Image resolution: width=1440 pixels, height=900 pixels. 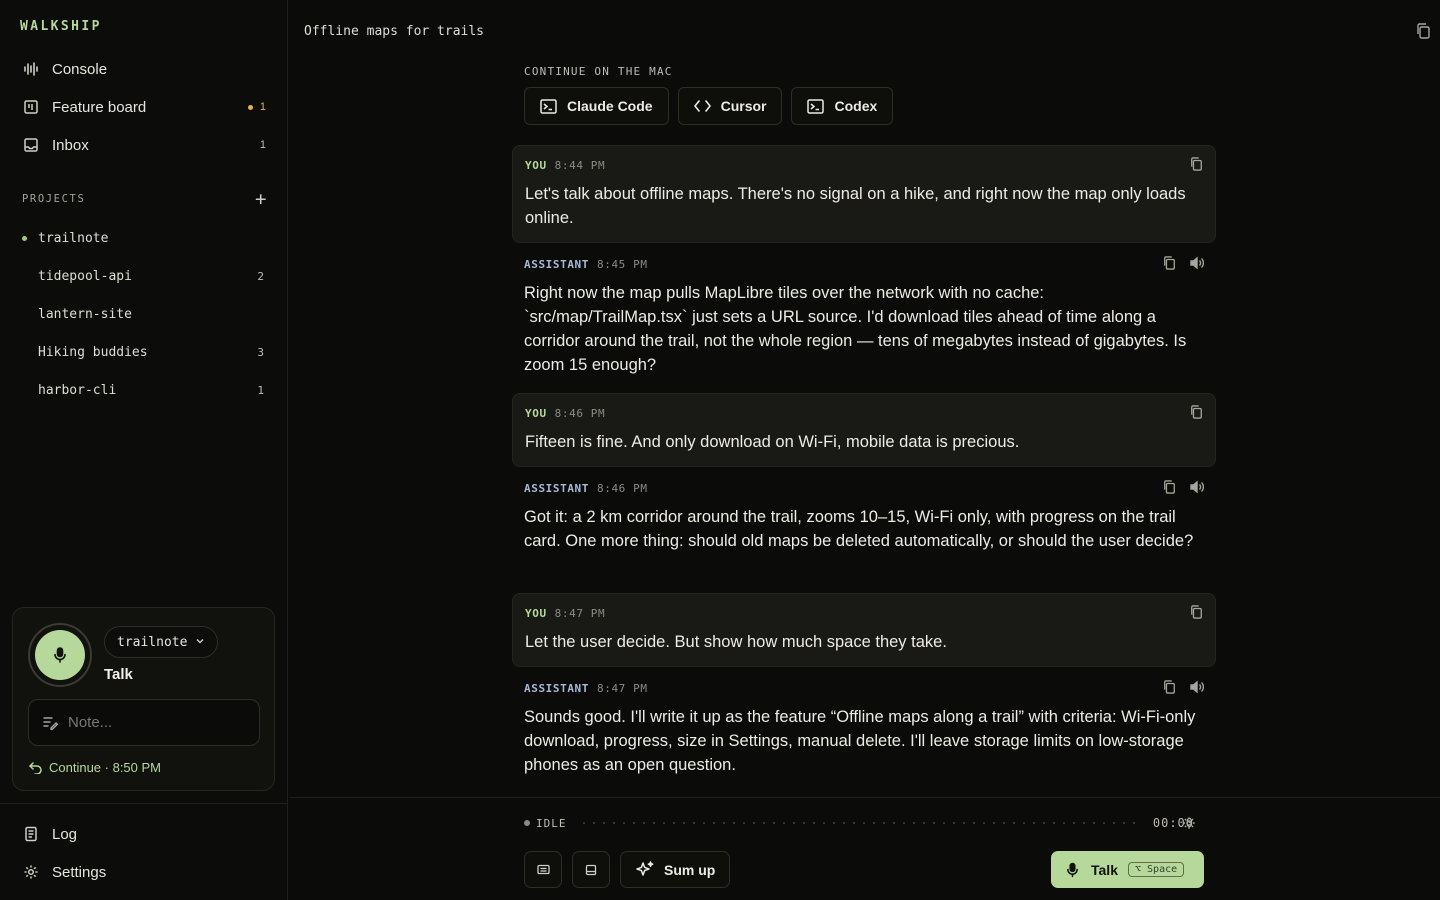 I want to click on status-dot, so click(x=527, y=823).